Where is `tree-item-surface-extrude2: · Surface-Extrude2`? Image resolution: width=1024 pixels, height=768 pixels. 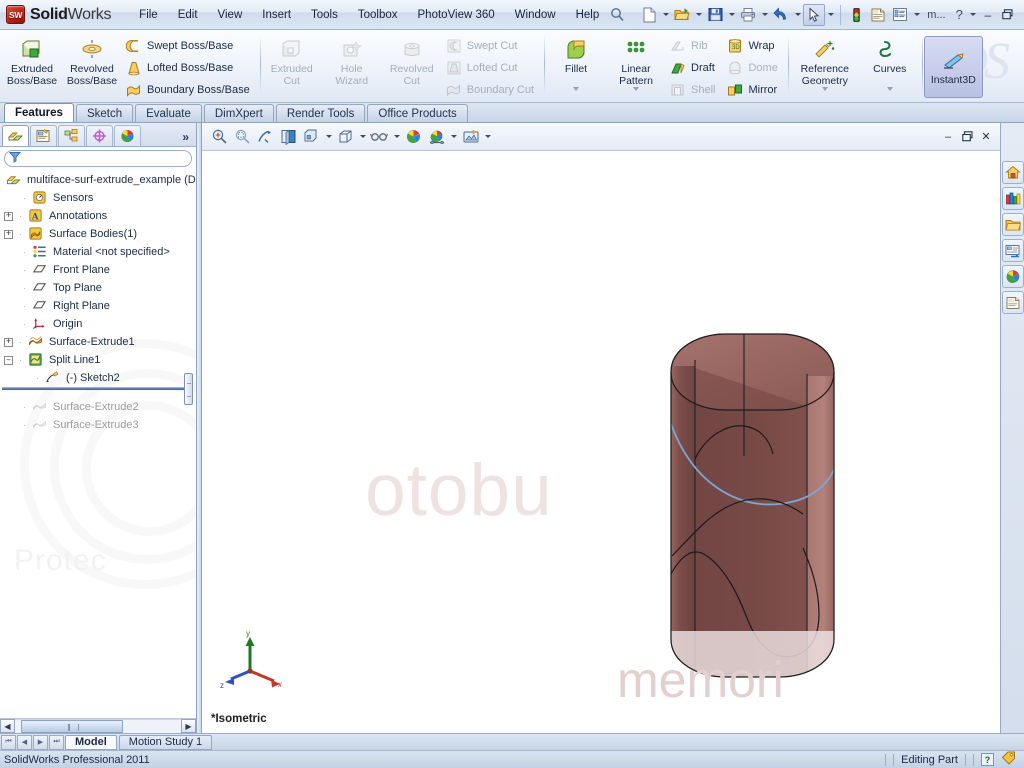
tree-item-surface-extrude2: · Surface-Extrude2 is located at coordinates (99, 407).